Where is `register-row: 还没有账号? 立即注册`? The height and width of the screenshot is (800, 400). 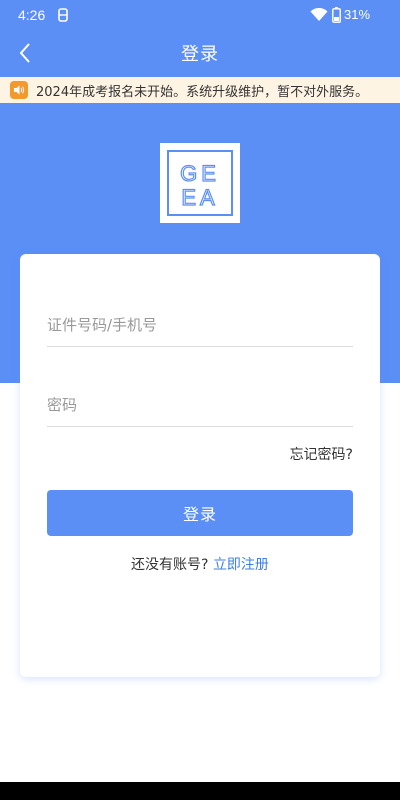
register-row: 还没有账号? 立即注册 is located at coordinates (200, 564).